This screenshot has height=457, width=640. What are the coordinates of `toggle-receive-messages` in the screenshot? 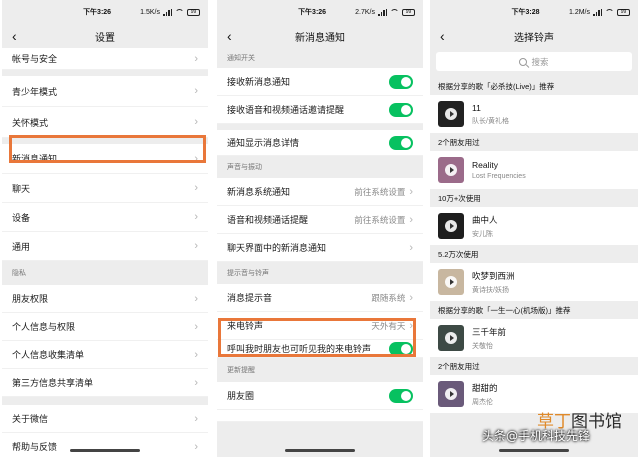 It's located at (401, 81).